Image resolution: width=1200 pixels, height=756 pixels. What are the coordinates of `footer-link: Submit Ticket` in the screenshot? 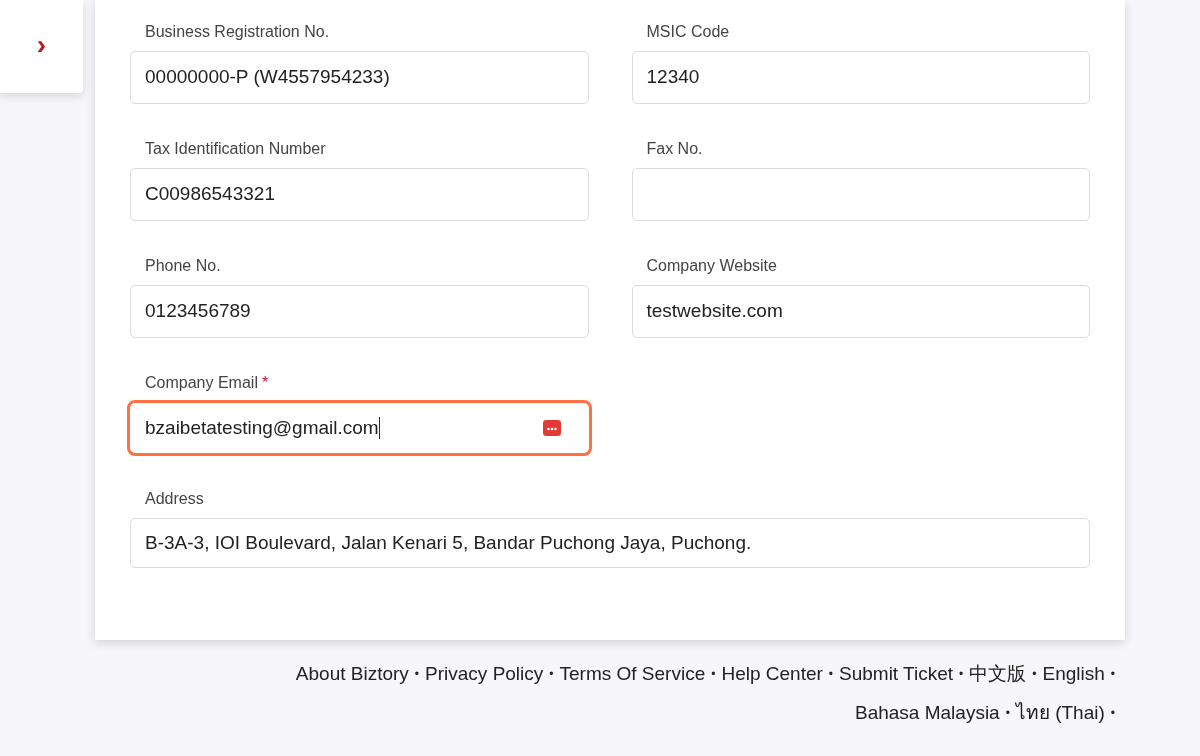 It's located at (896, 674).